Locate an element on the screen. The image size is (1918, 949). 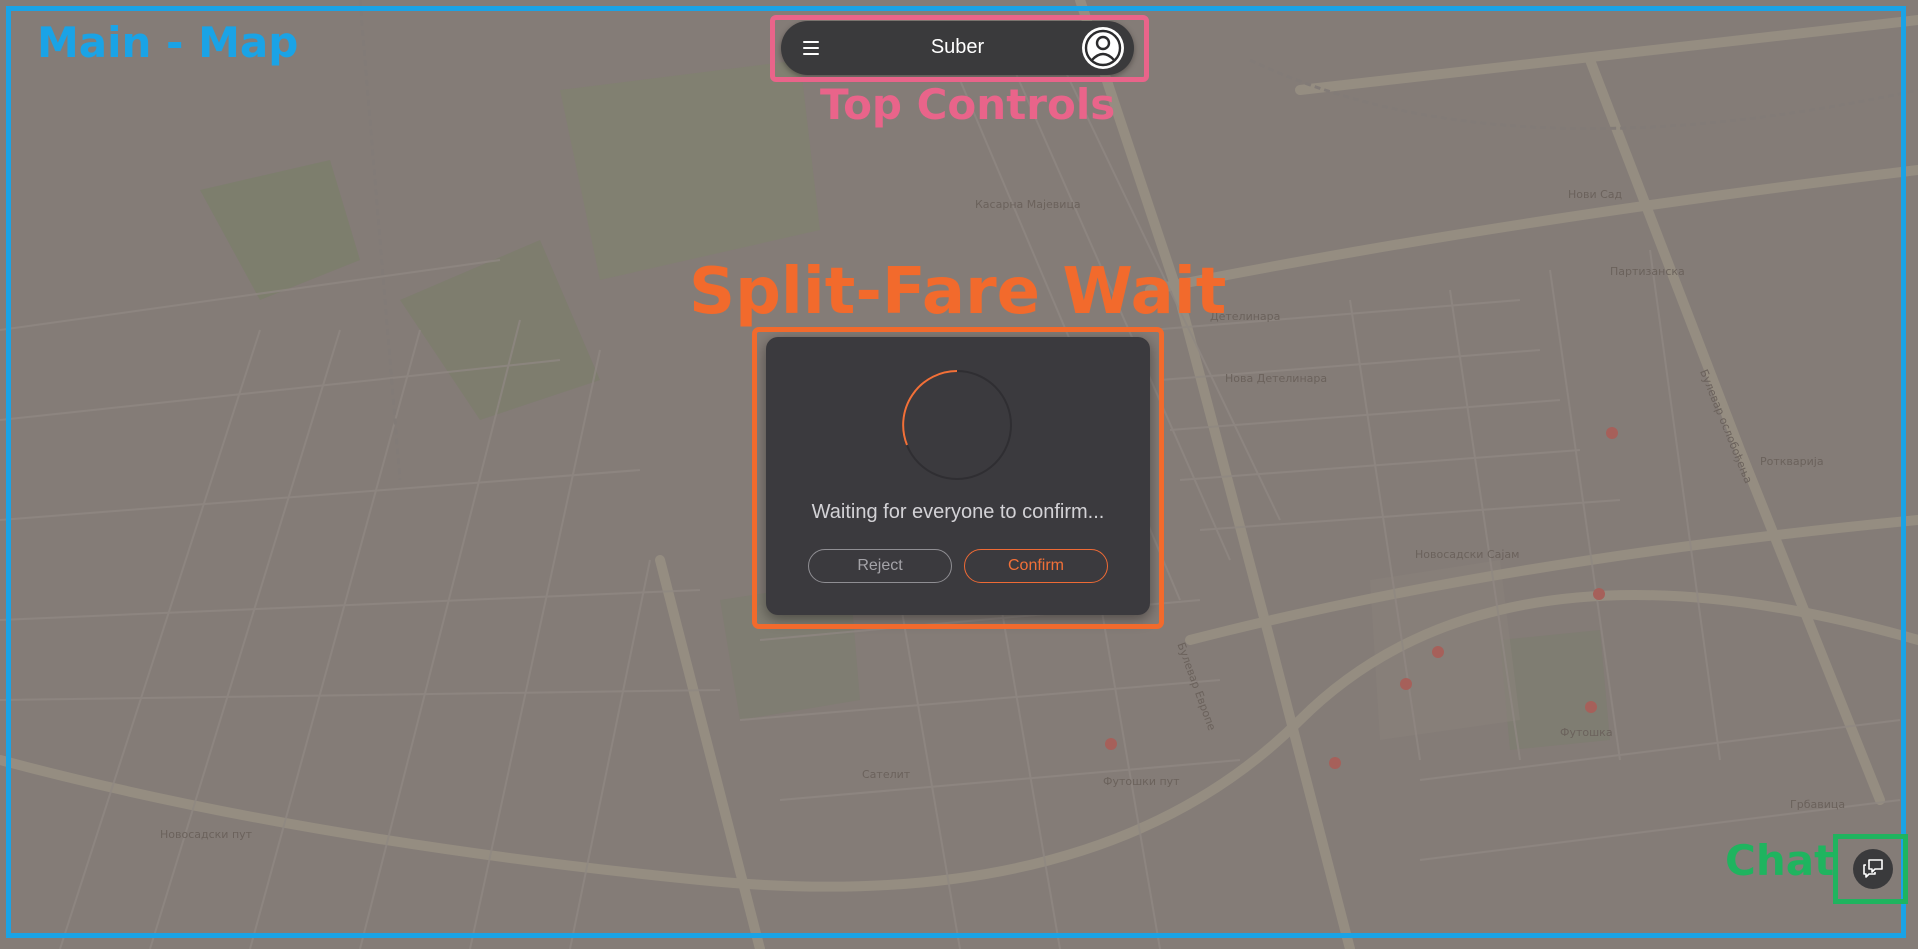
map-label-satelit: Сателит is located at coordinates (886, 774).